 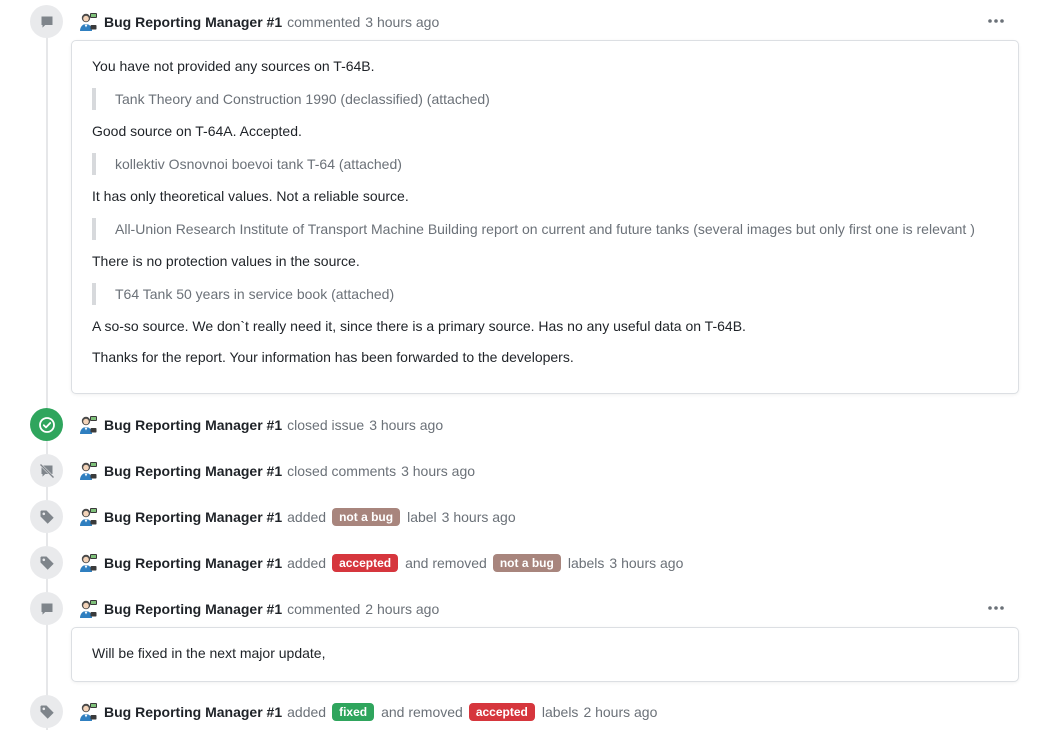 What do you see at coordinates (197, 131) in the screenshot?
I see `comment-paragraph: Good source on T-64A. Accepted.` at bounding box center [197, 131].